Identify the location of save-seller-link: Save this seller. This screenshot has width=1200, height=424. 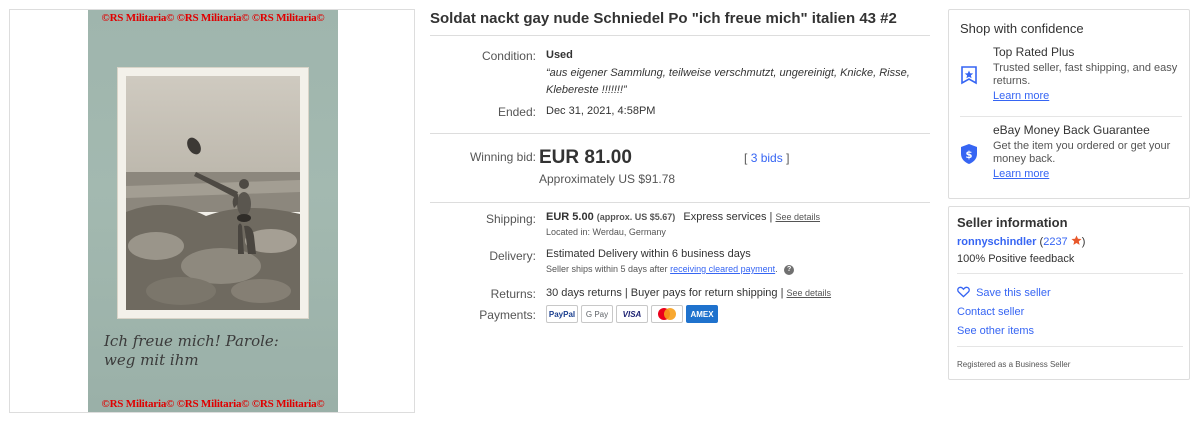
(1013, 293).